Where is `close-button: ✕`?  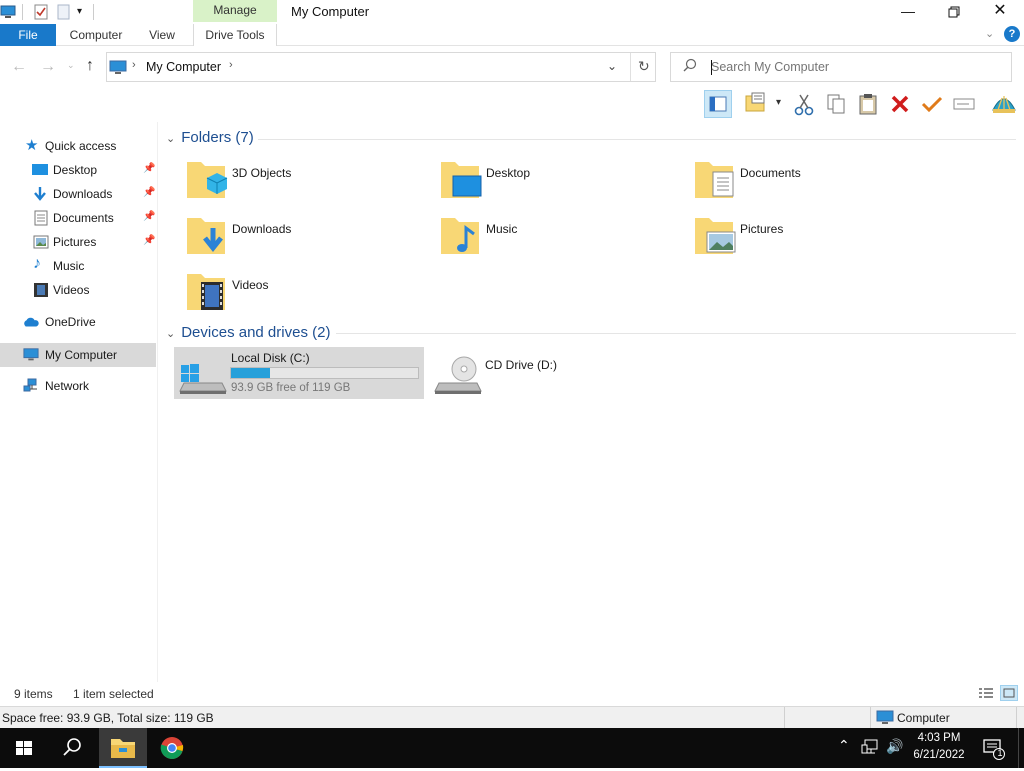 close-button: ✕ is located at coordinates (1000, 12).